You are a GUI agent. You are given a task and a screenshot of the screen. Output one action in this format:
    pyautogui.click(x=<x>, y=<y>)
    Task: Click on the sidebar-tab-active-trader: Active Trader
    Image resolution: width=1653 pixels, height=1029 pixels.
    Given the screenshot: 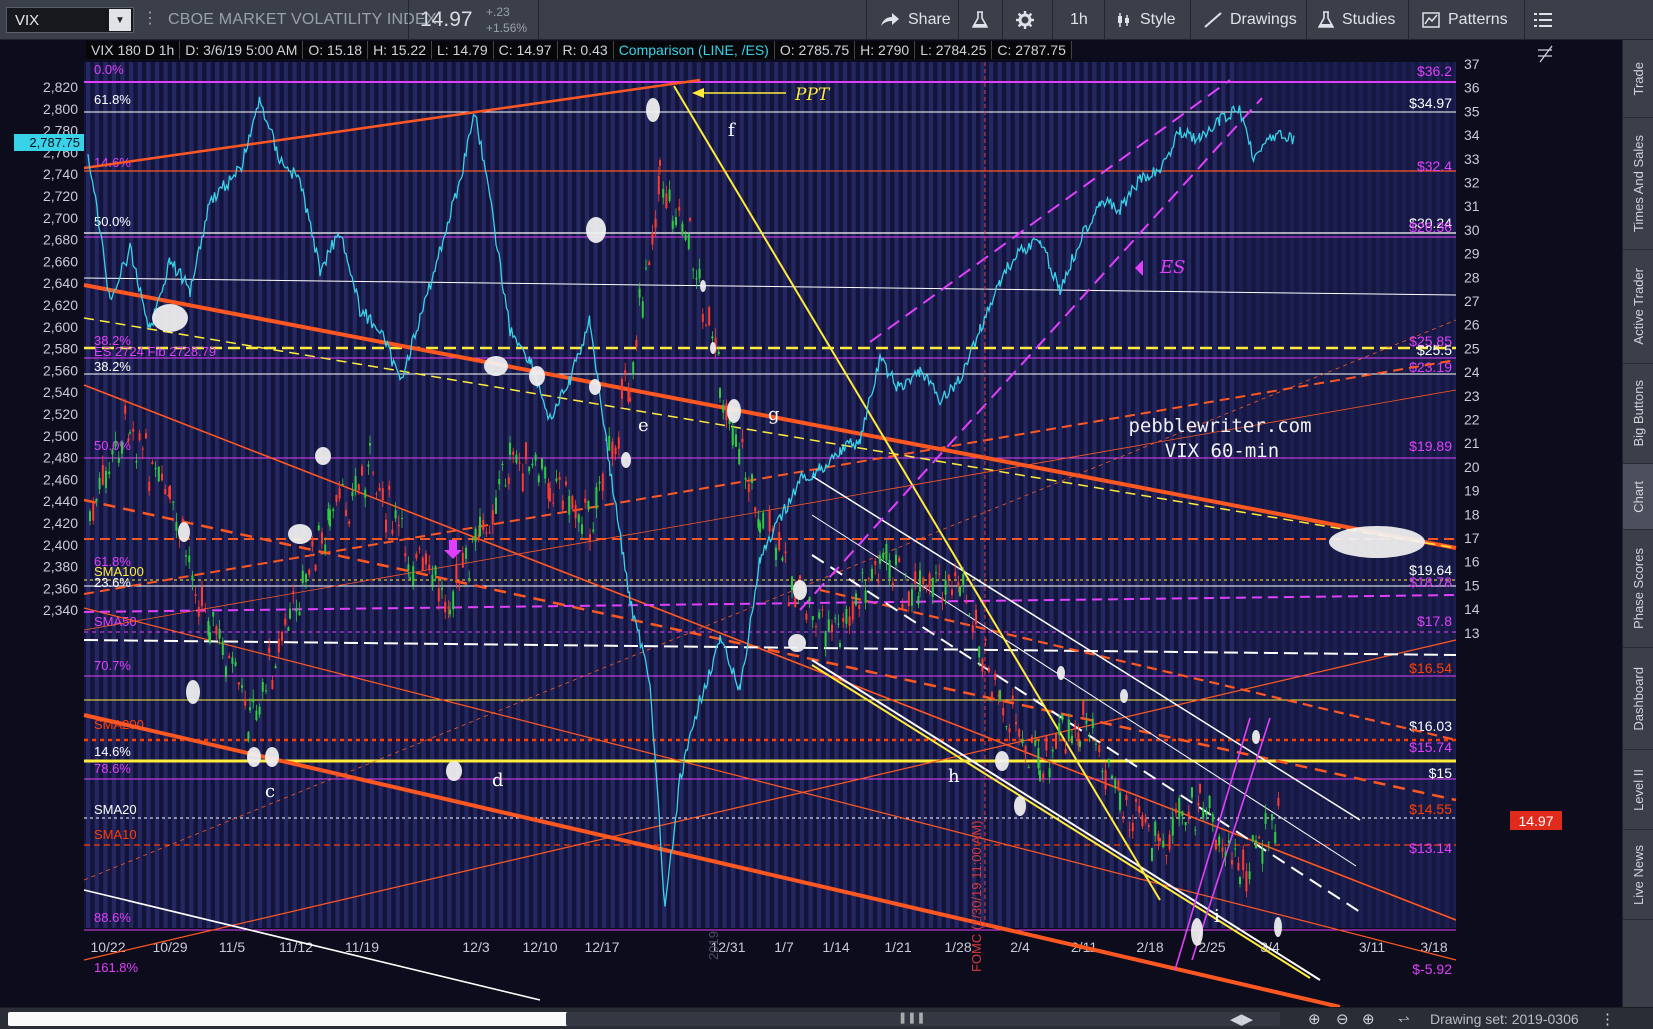 What is the action you would take?
    pyautogui.click(x=1638, y=307)
    